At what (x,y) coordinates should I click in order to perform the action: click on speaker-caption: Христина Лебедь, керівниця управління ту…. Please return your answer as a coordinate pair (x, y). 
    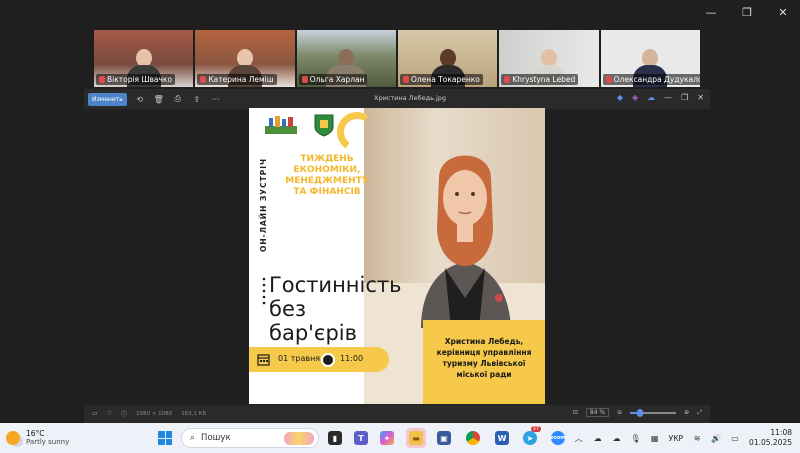
    Looking at the image, I should click on (484, 358).